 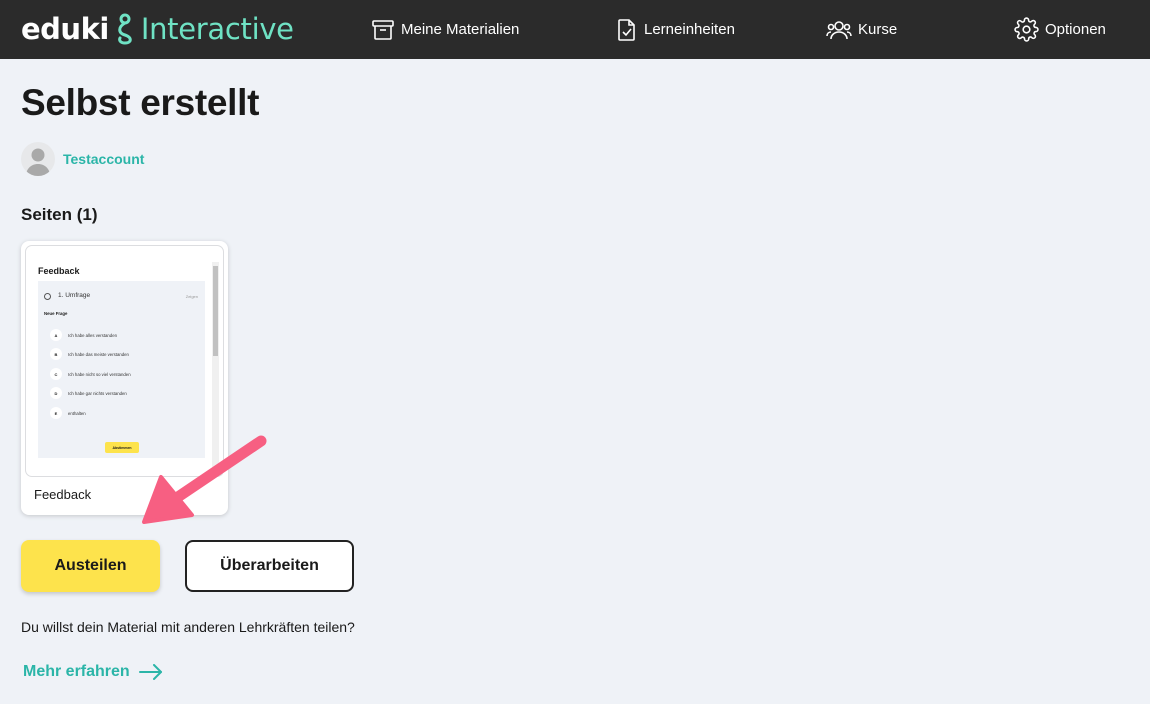 What do you see at coordinates (59, 214) in the screenshot?
I see `pages-section-title: Seiten (1)` at bounding box center [59, 214].